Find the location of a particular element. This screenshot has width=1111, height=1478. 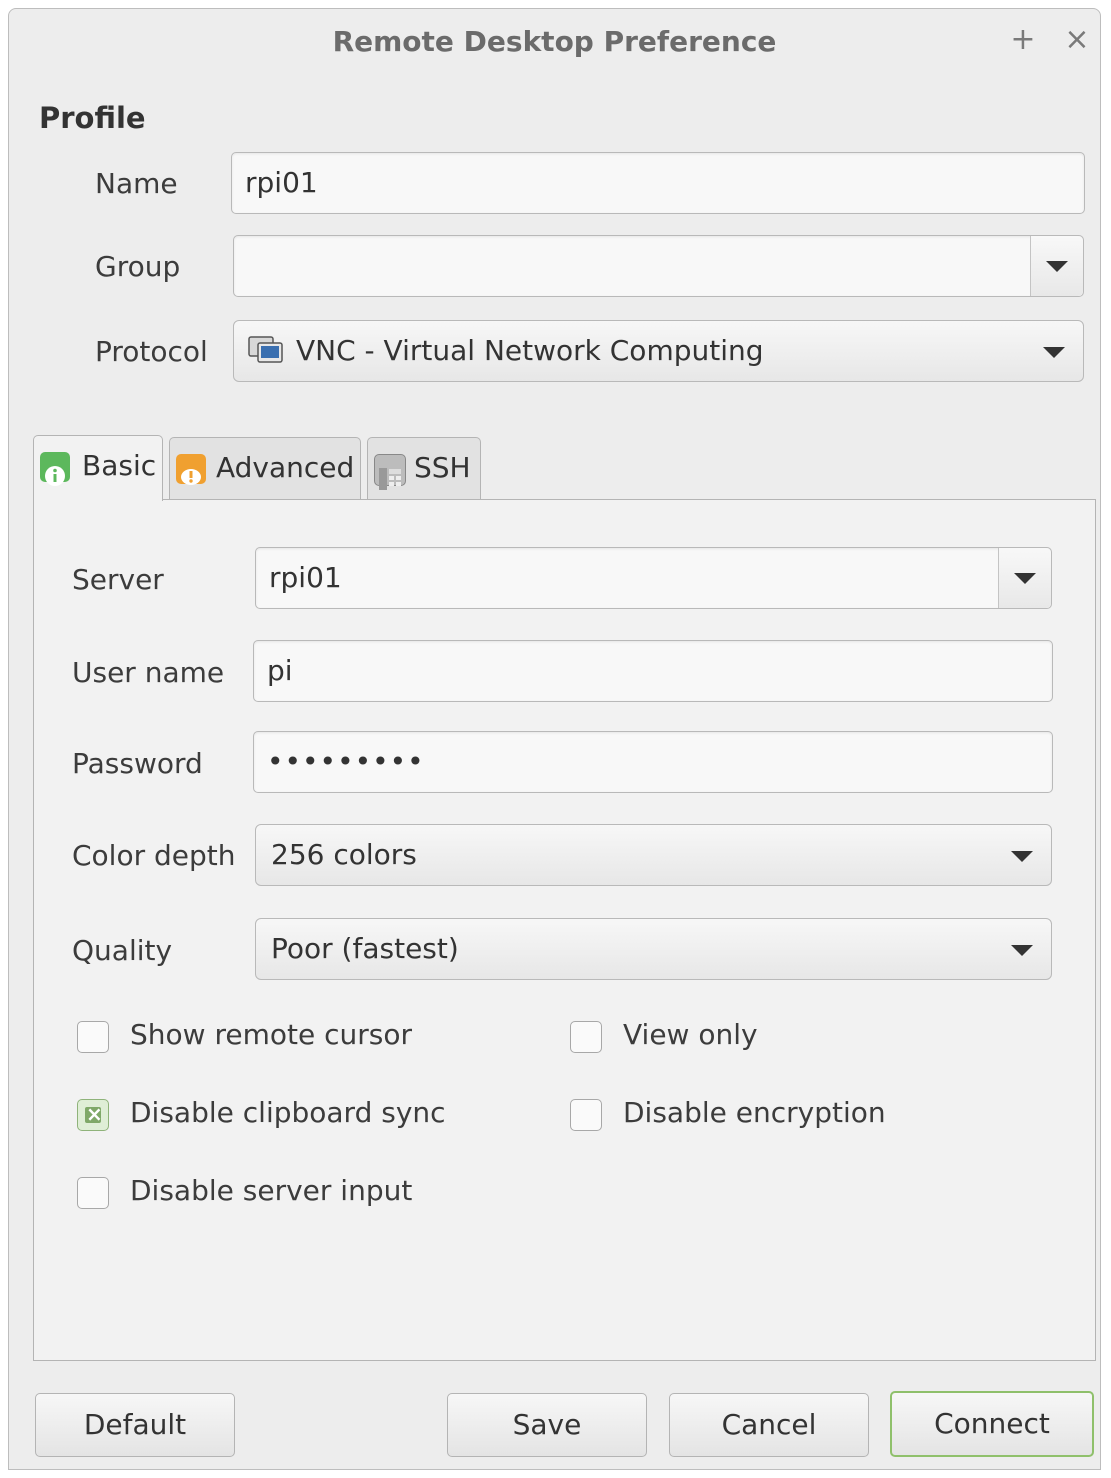

tab-ssh-label: SSH is located at coordinates (442, 467).